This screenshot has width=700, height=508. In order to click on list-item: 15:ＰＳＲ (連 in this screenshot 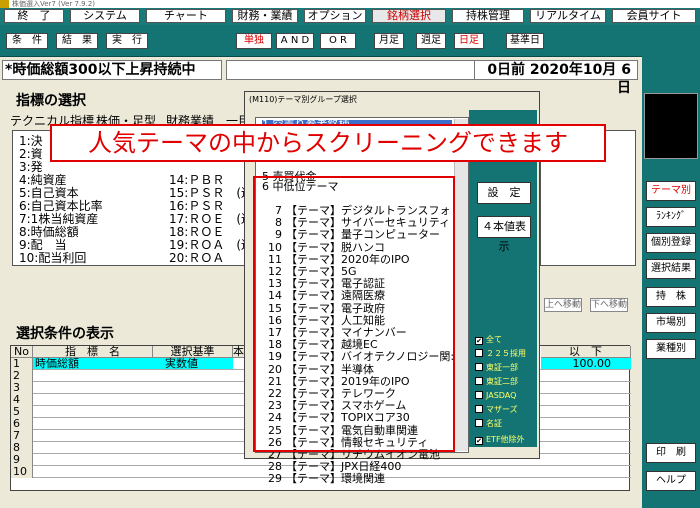, I will do `click(211, 193)`.